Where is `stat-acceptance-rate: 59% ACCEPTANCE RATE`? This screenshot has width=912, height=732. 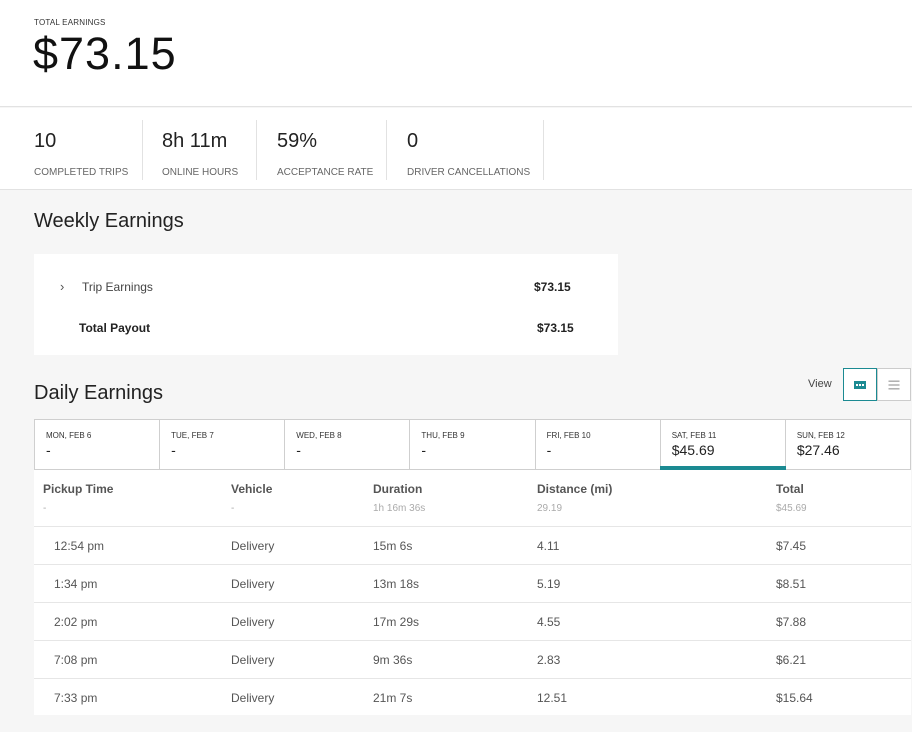
stat-acceptance-rate: 59% ACCEPTANCE RATE is located at coordinates (322, 150).